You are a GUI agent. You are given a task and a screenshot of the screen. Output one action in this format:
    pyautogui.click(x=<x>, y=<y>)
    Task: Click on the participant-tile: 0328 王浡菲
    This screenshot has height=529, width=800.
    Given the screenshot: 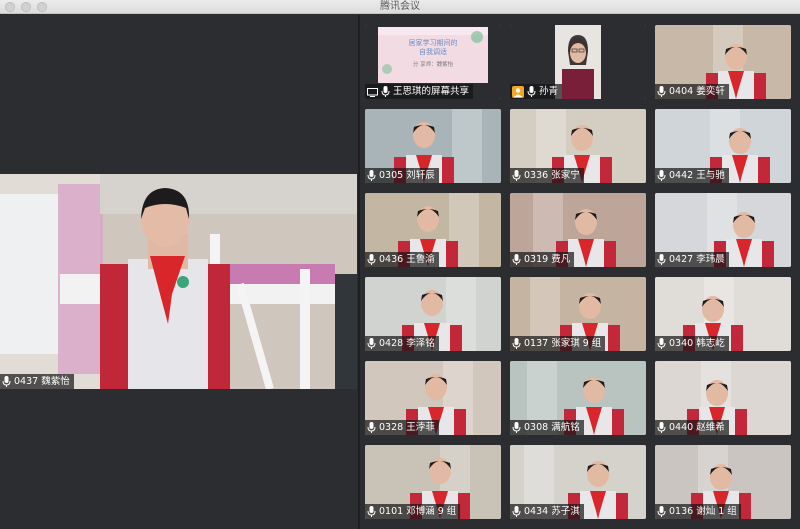 What is the action you would take?
    pyautogui.click(x=433, y=398)
    